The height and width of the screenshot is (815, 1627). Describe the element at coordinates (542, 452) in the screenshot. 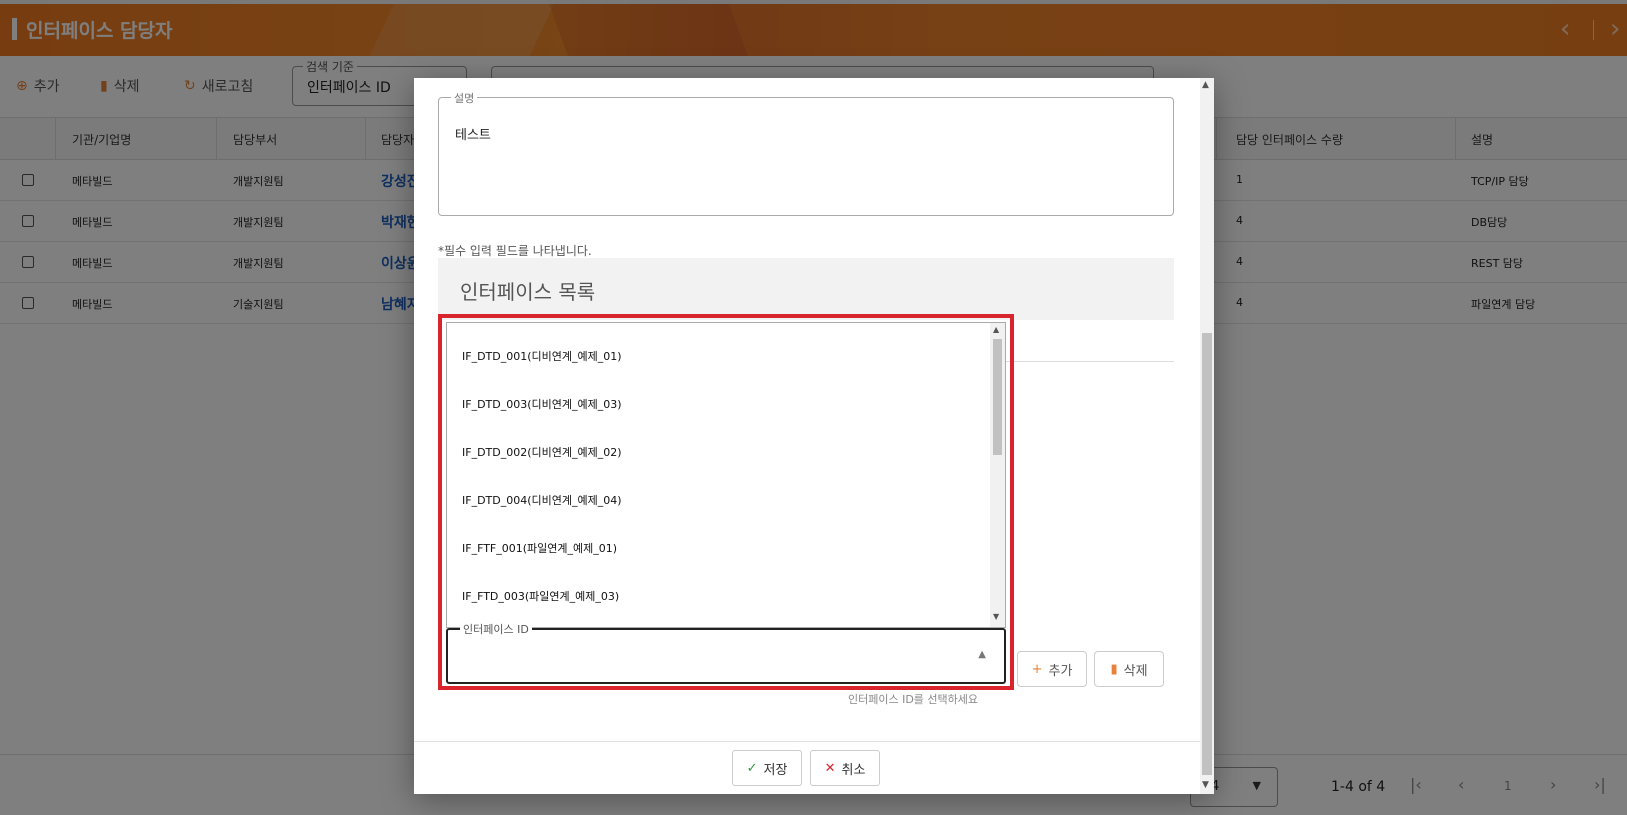

I see `dropdown-option: IF_DTD_002(디비연계_예제_02)` at that location.